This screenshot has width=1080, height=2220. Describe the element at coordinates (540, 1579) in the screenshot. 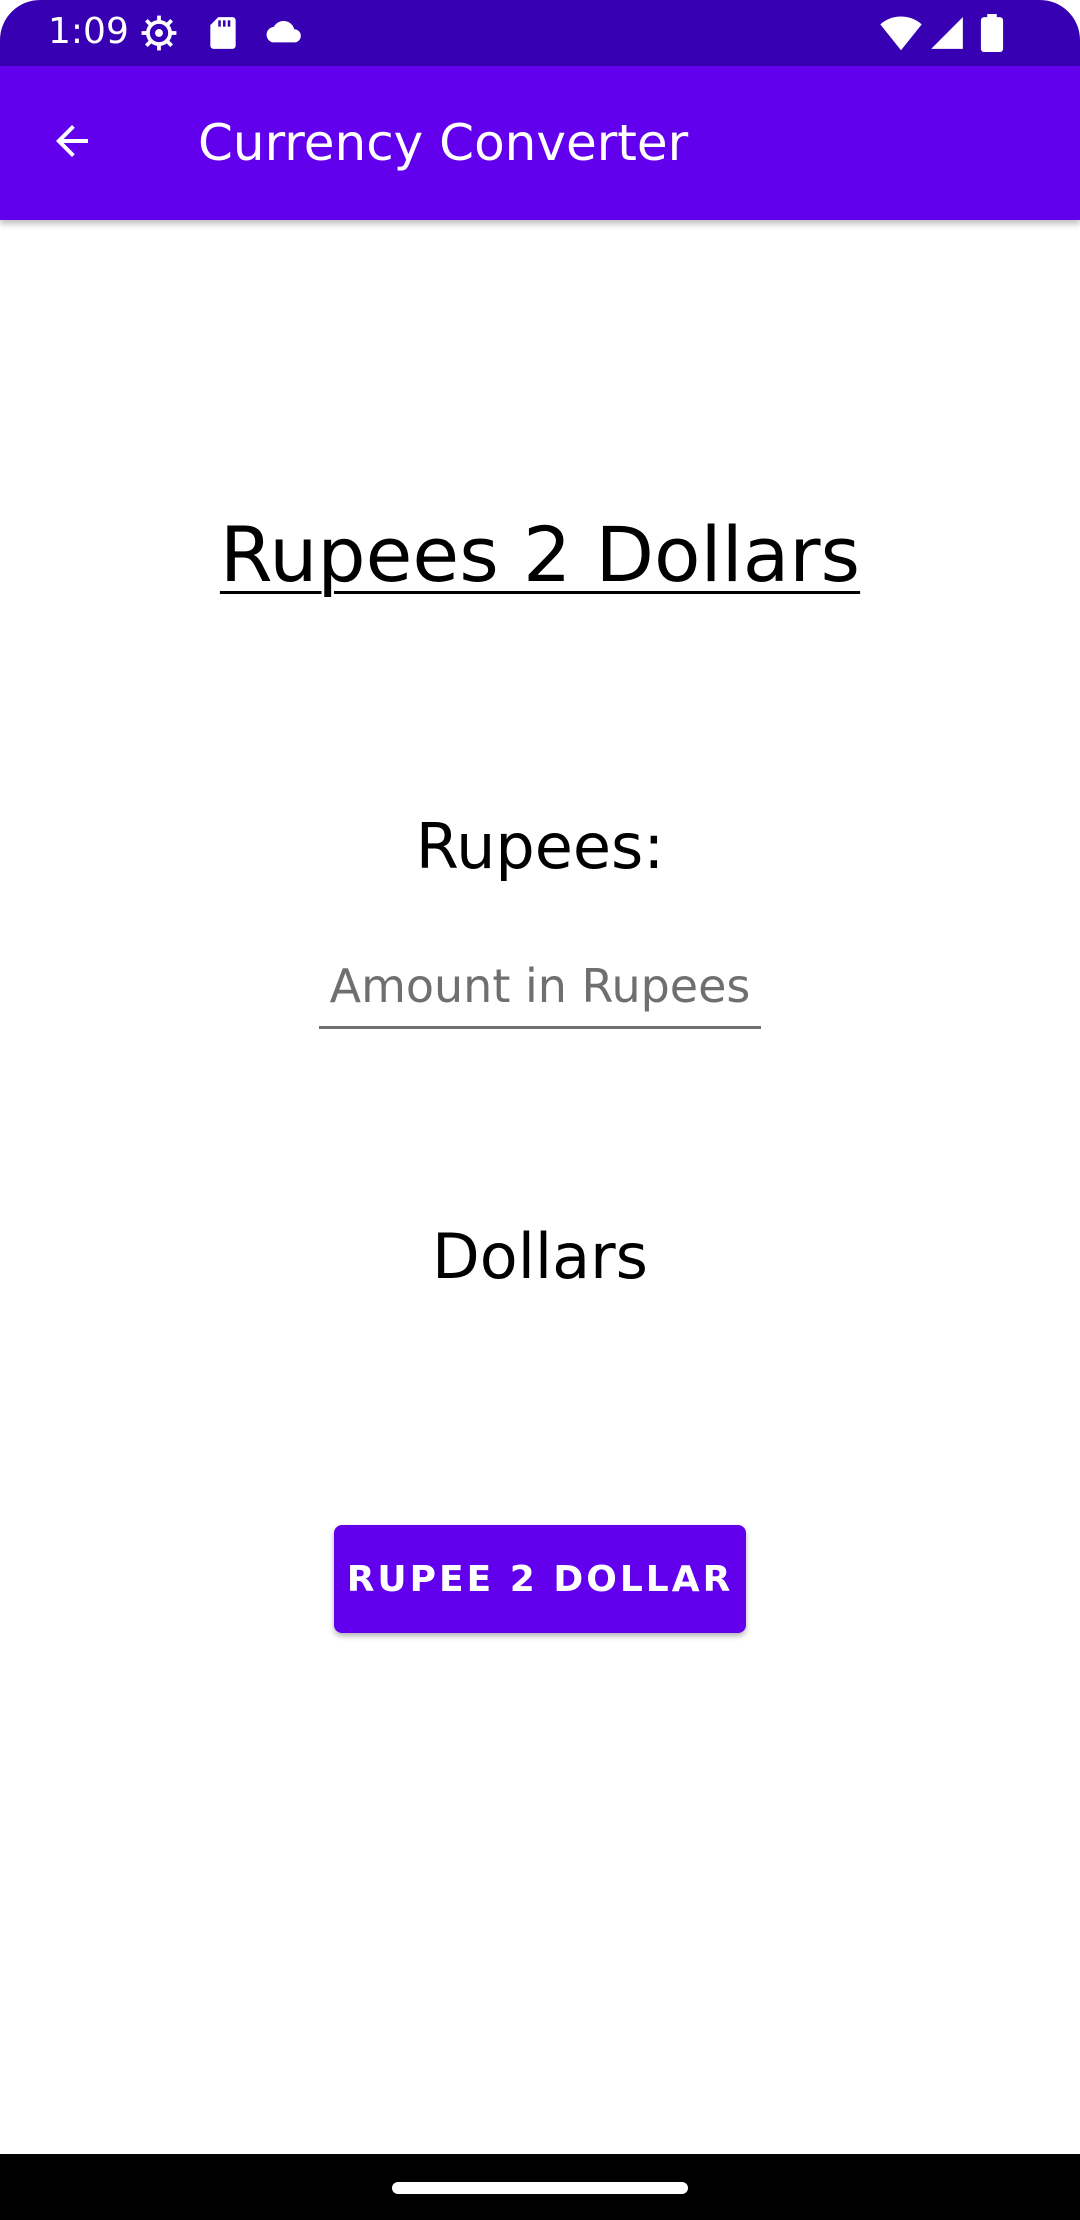

I see `convert-button: RUPEE 2 DOLLAR` at that location.